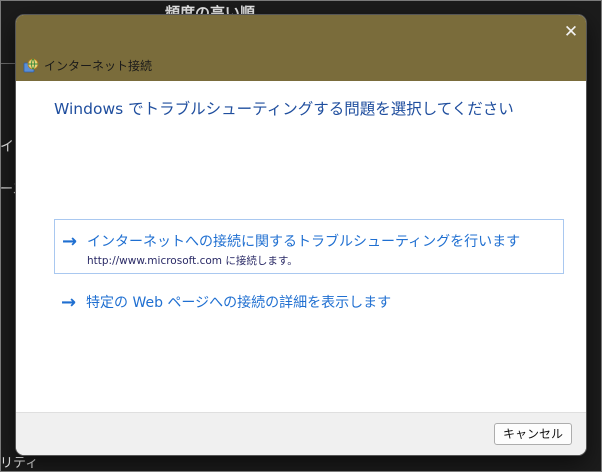 The width and height of the screenshot is (602, 472). Describe the element at coordinates (284, 109) in the screenshot. I see `page-title: Windows でトラブルシューティングする問題を選択してください` at that location.